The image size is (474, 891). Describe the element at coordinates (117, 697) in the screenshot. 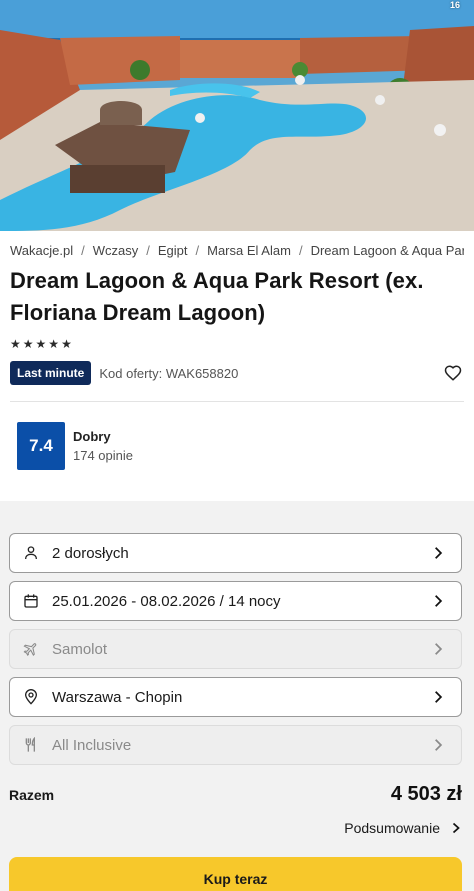

I see `departure-value: Warszawa - Chopin` at that location.